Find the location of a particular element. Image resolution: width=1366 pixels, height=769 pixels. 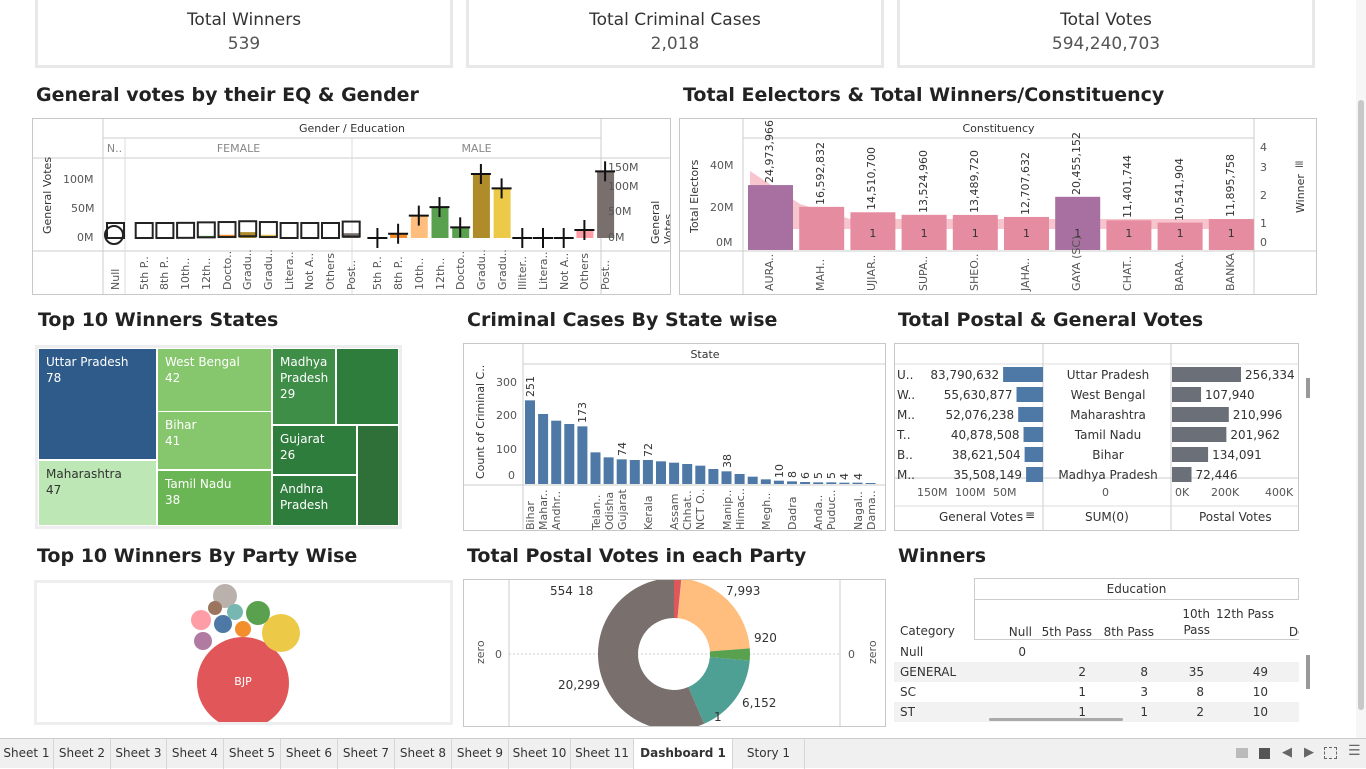

table-row-category: SC is located at coordinates (908, 692).